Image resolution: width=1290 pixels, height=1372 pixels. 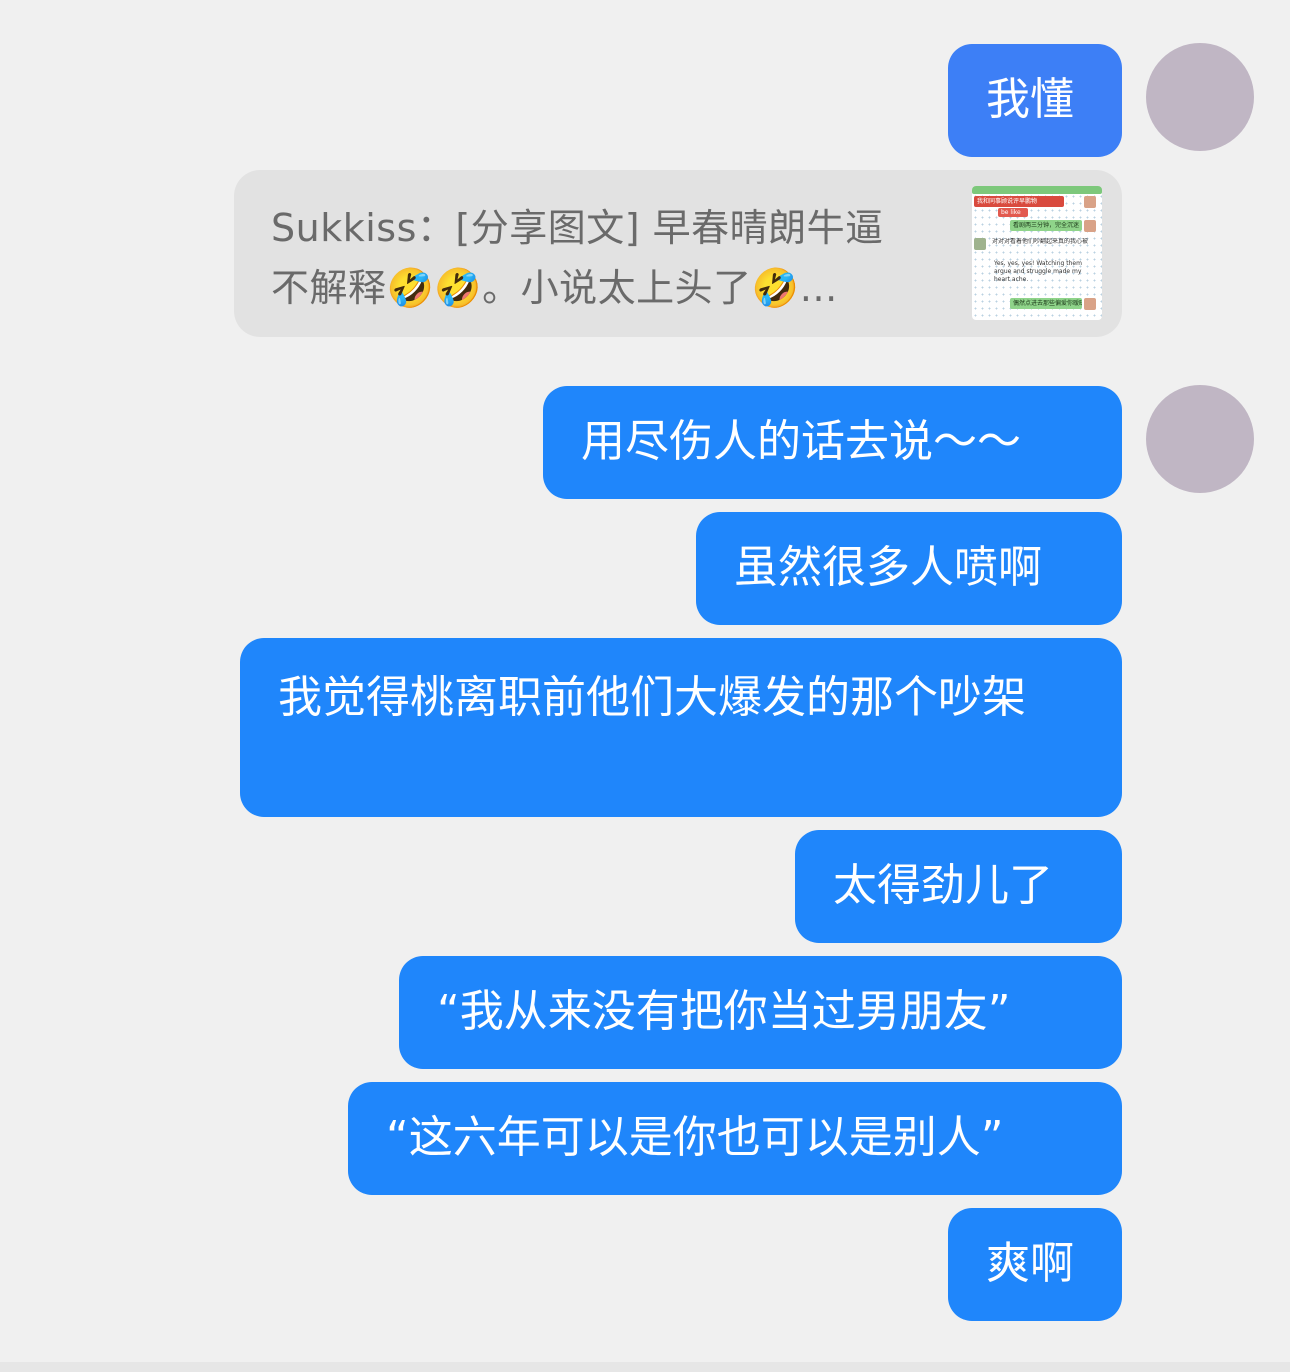 I want to click on message-bubble: 爽啊, so click(x=1035, y=1264).